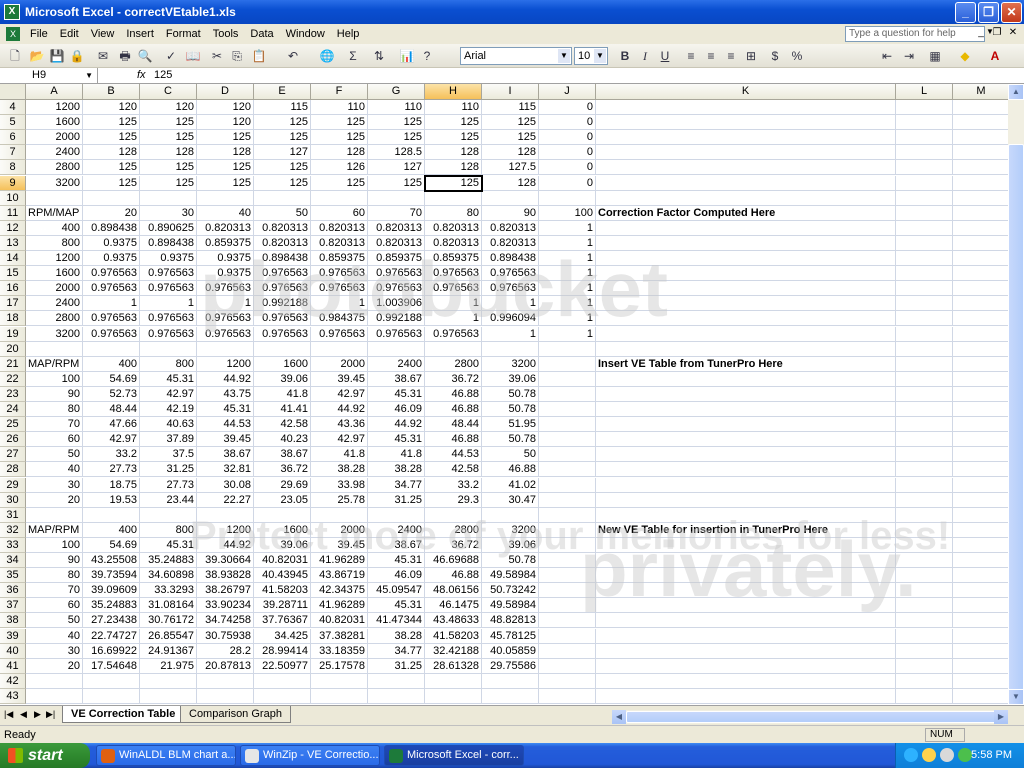 This screenshot has width=1024, height=768. Describe the element at coordinates (111, 545) in the screenshot. I see `grid-cell: 54.69` at that location.